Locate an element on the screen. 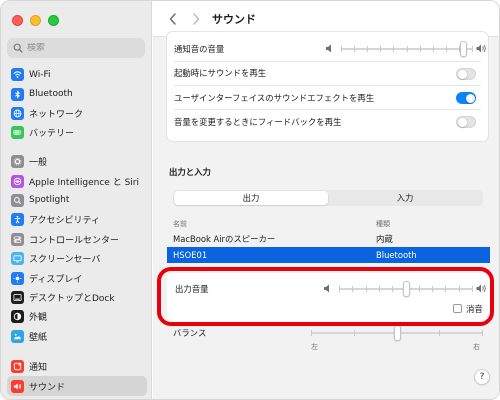  gear-icon is located at coordinates (17, 162).